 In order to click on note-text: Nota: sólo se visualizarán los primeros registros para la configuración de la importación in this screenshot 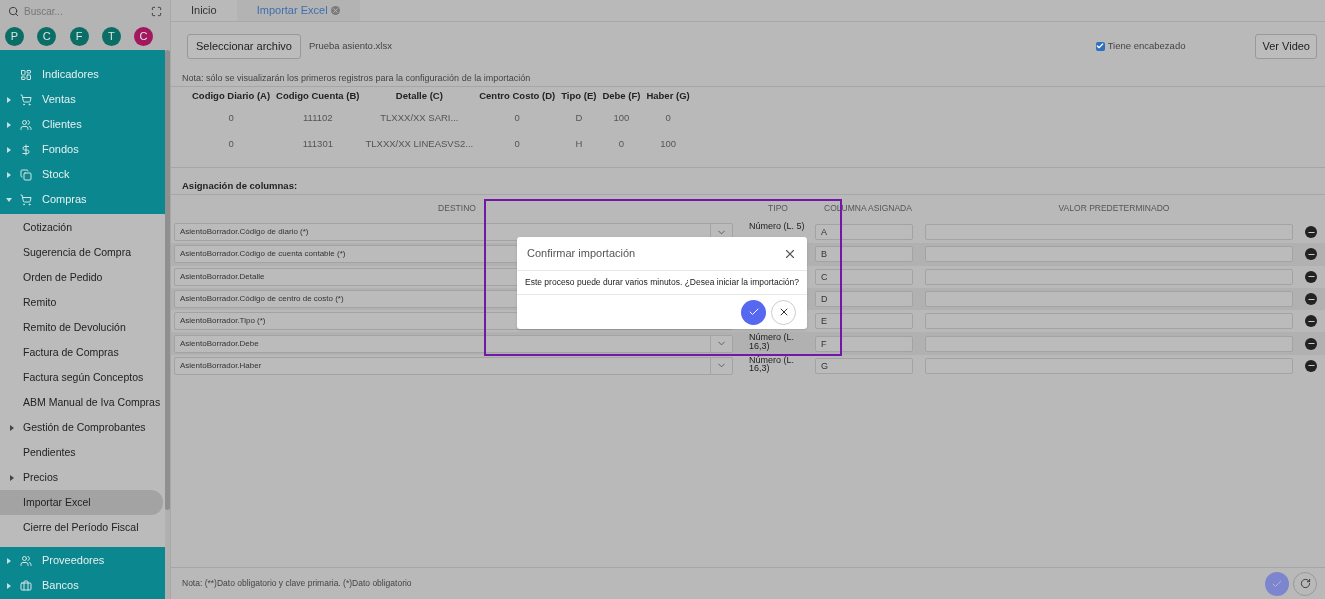, I will do `click(356, 78)`.